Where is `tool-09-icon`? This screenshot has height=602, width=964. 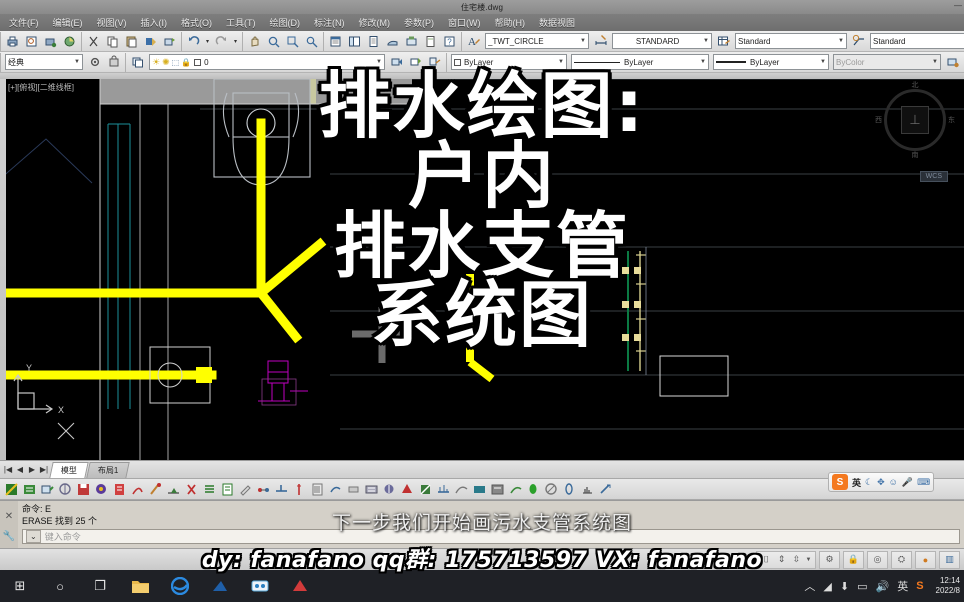
tool-09-icon is located at coordinates (155, 489).